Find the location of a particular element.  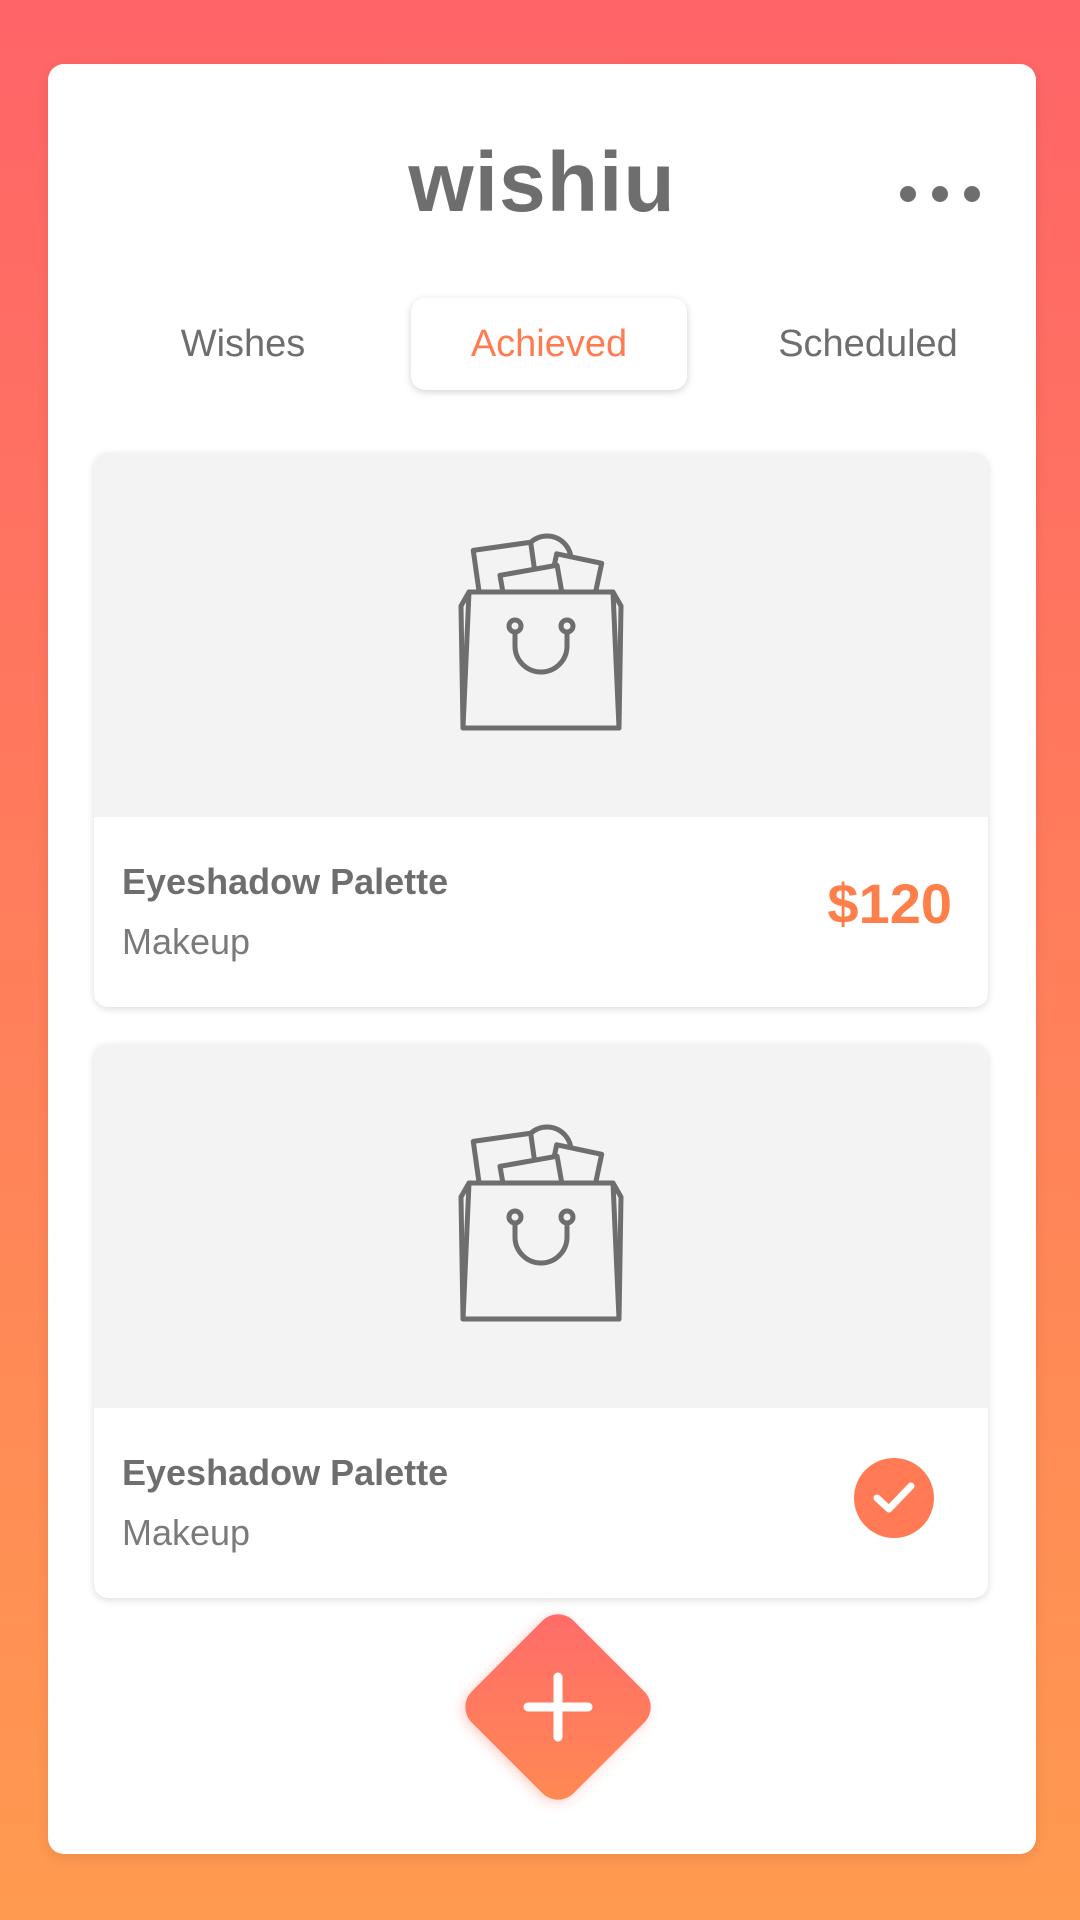

card-price: $120 is located at coordinates (889, 903).